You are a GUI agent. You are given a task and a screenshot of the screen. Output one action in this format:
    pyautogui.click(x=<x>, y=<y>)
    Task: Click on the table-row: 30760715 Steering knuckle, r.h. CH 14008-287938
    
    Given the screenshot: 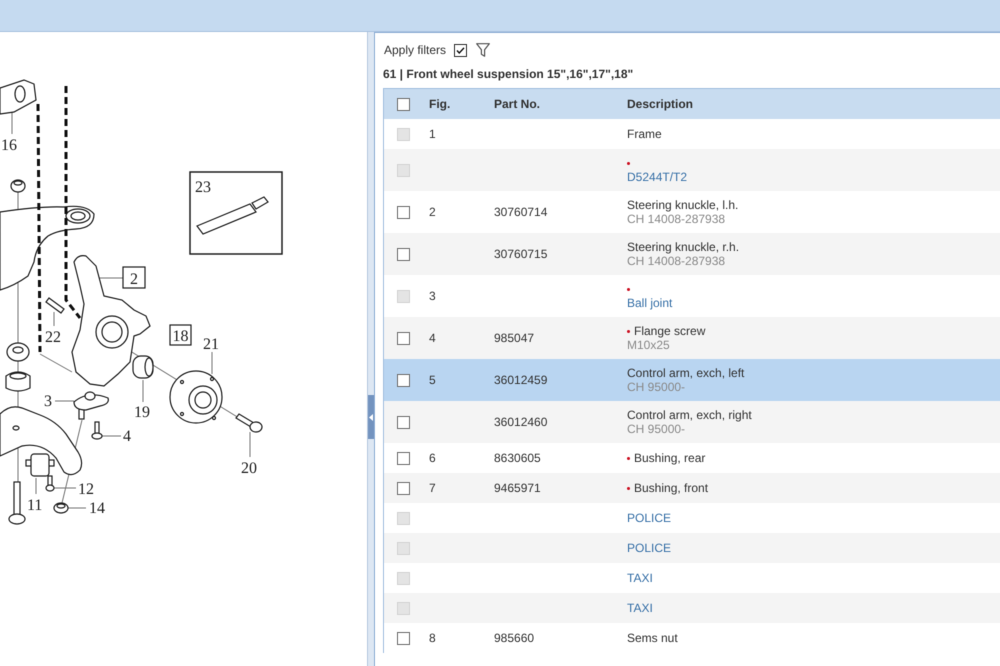 What is the action you would take?
    pyautogui.click(x=692, y=254)
    